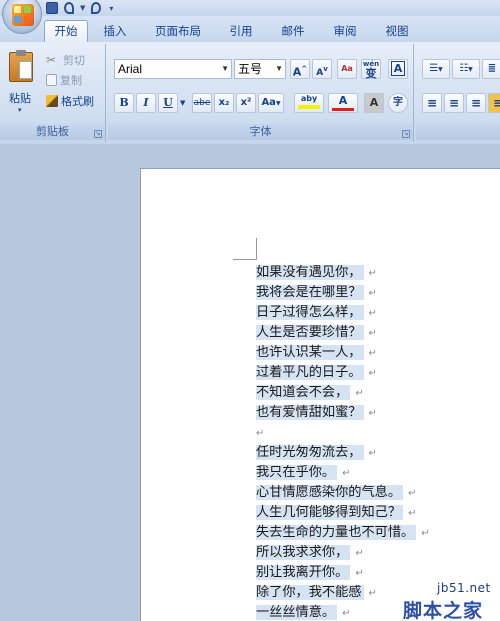 The image size is (500, 621). What do you see at coordinates (374, 103) in the screenshot?
I see `character-shading-button: A` at bounding box center [374, 103].